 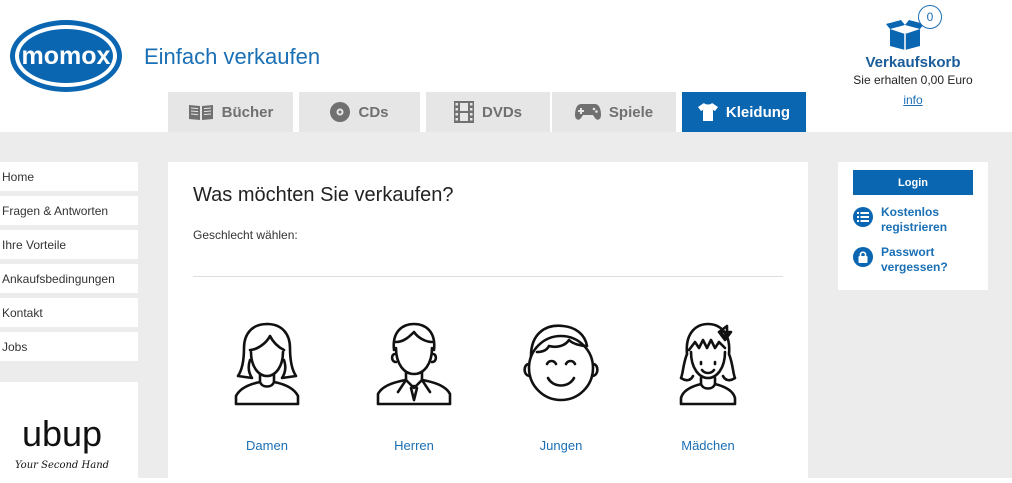 What do you see at coordinates (863, 217) in the screenshot?
I see `list-icon` at bounding box center [863, 217].